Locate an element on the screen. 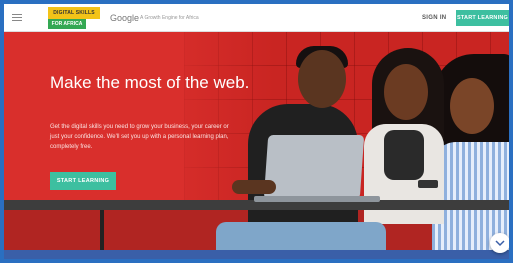 The image size is (513, 263). person-left-face is located at coordinates (322, 79).